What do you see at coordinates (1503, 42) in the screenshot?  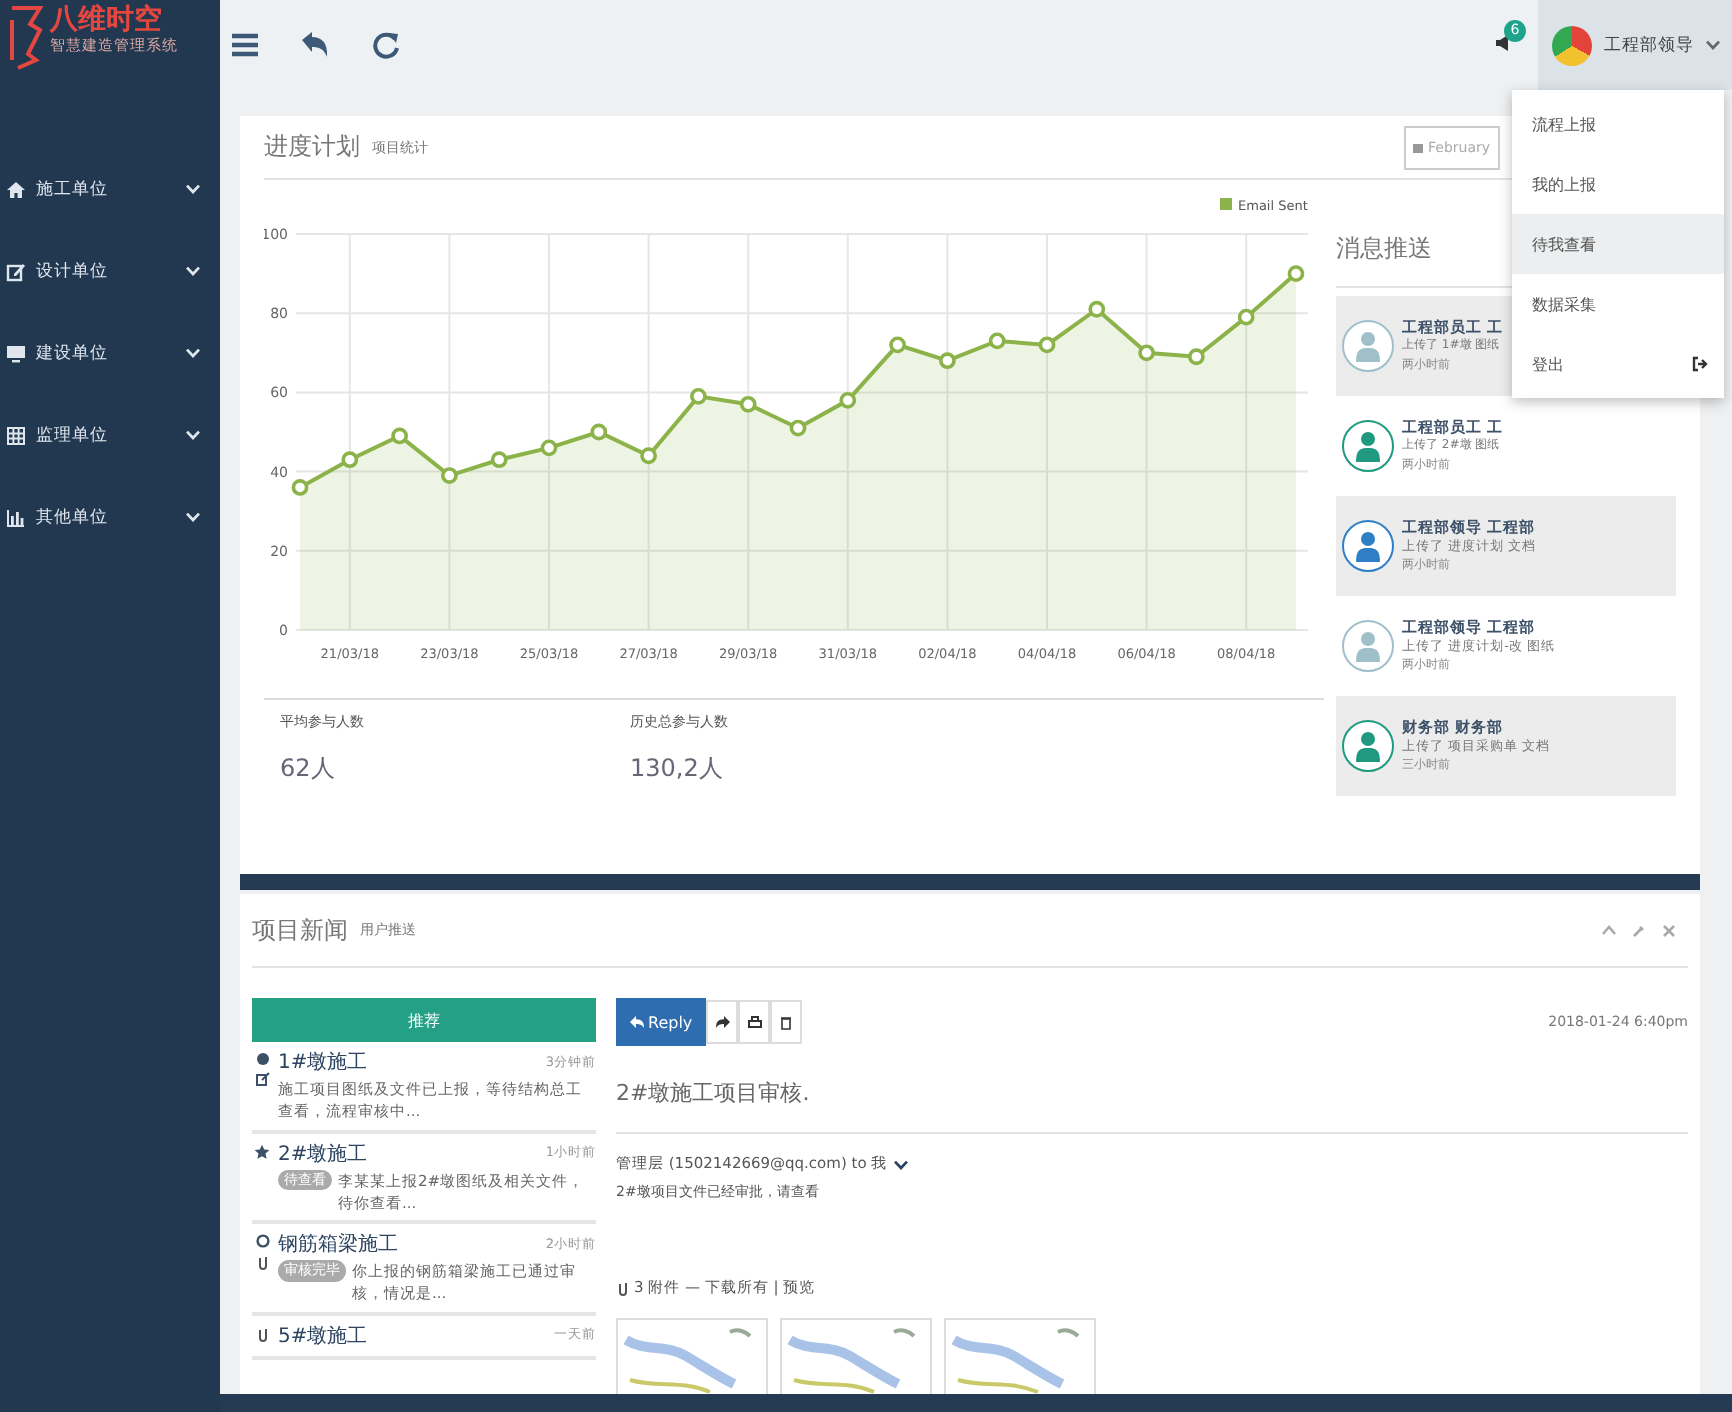 I see `megaphone-icon` at bounding box center [1503, 42].